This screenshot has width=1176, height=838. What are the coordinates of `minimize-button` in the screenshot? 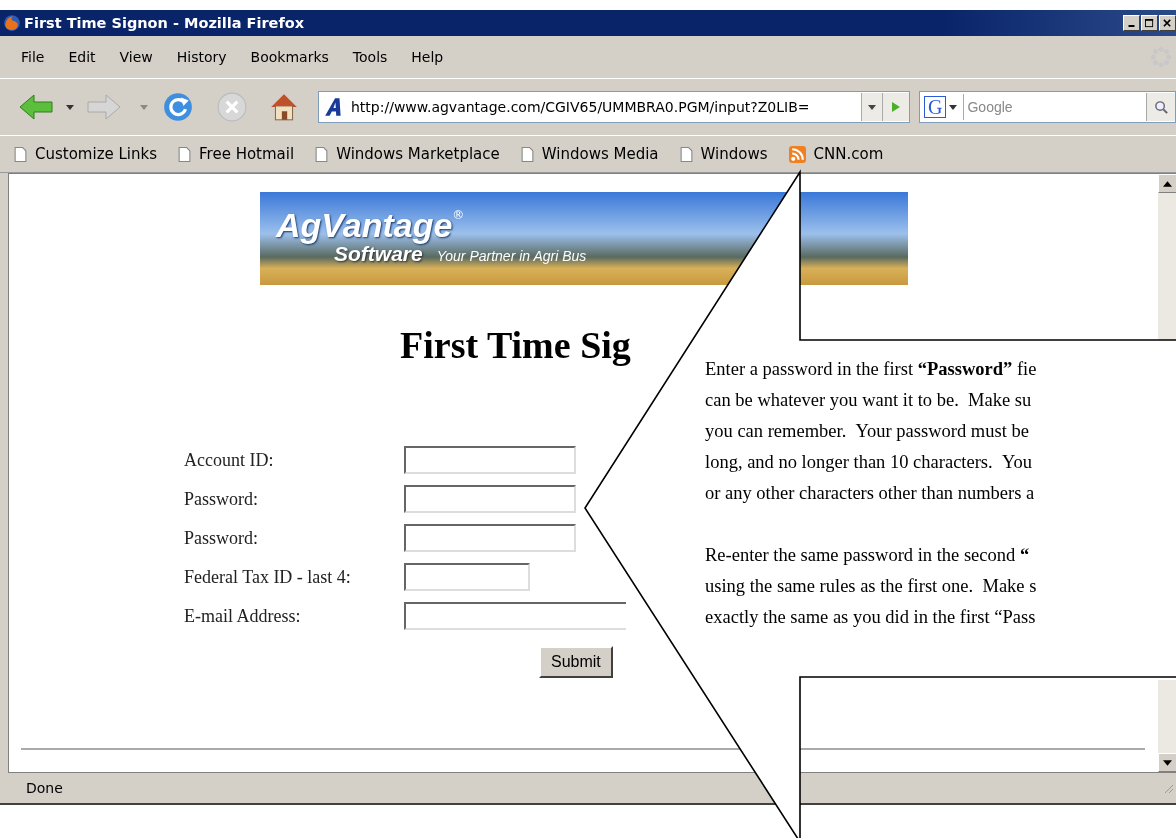 It's located at (1131, 23).